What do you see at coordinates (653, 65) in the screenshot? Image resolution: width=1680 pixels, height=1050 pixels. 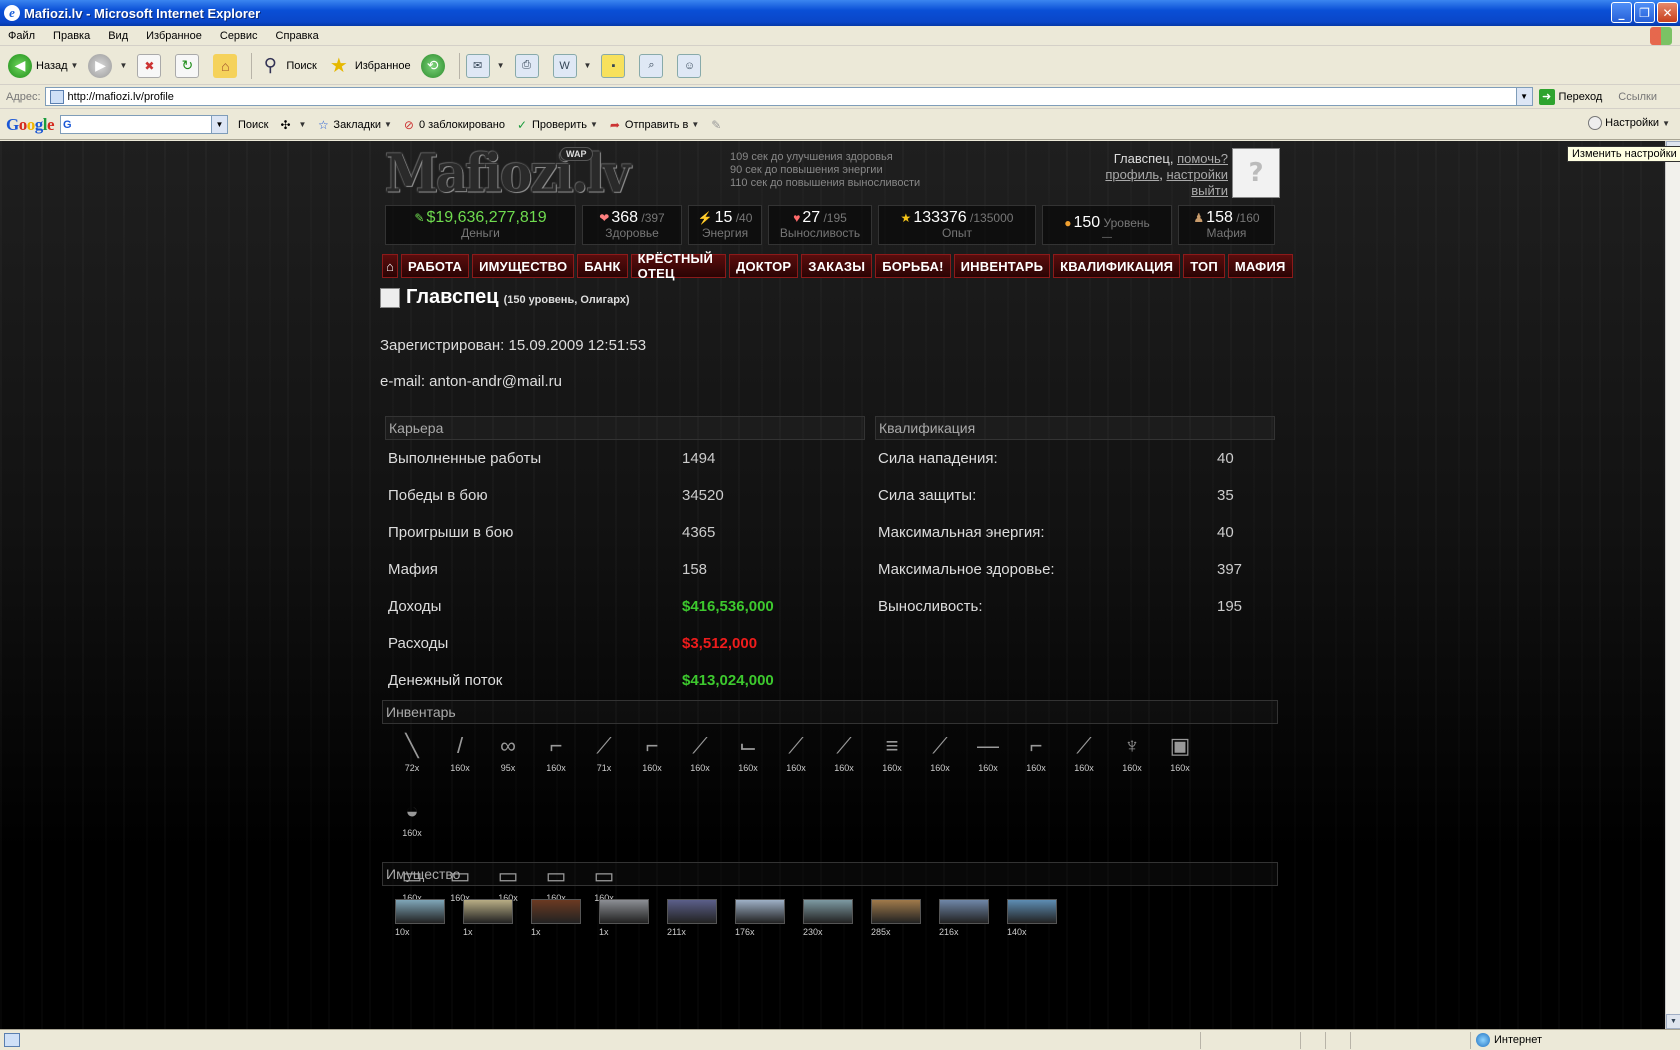 I see `research-button: ⌕` at bounding box center [653, 65].